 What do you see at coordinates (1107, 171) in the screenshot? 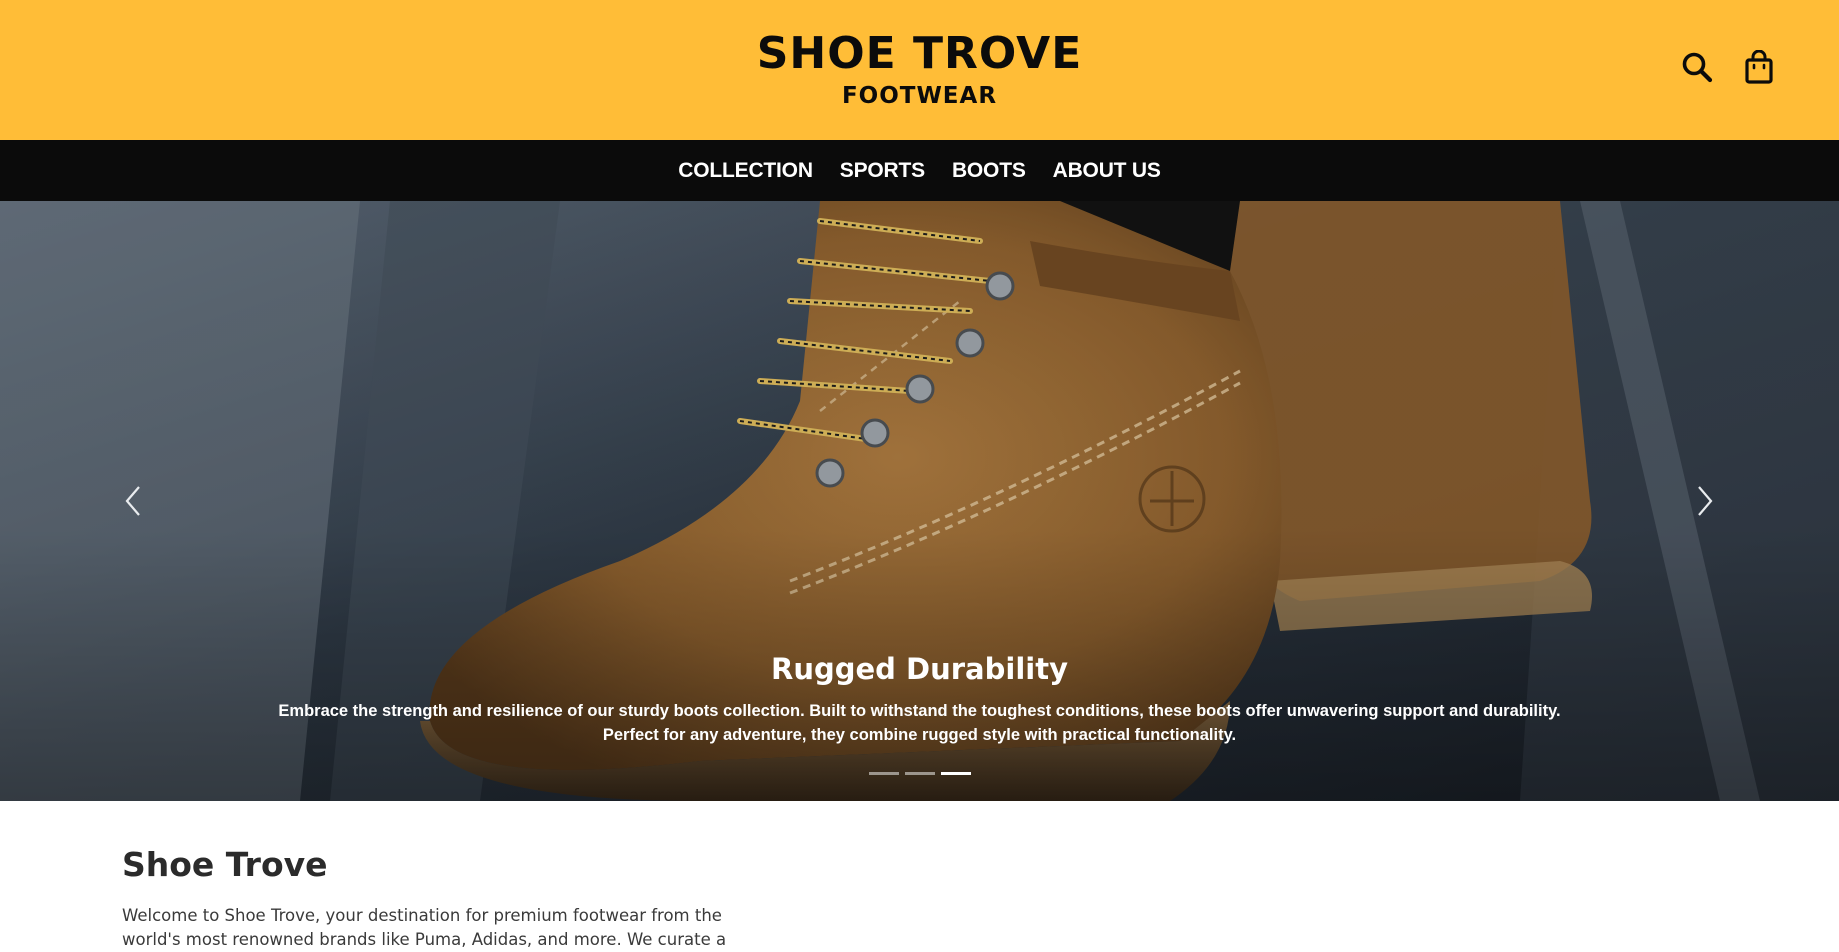
I see `nav-item-about-us: ABOUT US` at bounding box center [1107, 171].